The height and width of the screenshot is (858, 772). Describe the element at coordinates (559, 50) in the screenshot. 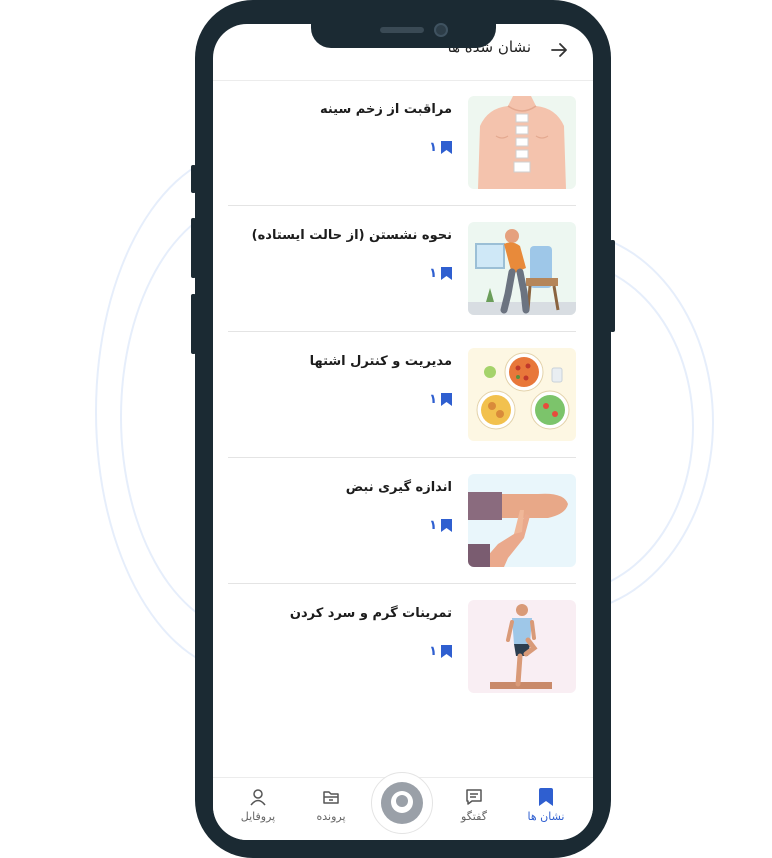

I see `back-arrow-icon` at that location.